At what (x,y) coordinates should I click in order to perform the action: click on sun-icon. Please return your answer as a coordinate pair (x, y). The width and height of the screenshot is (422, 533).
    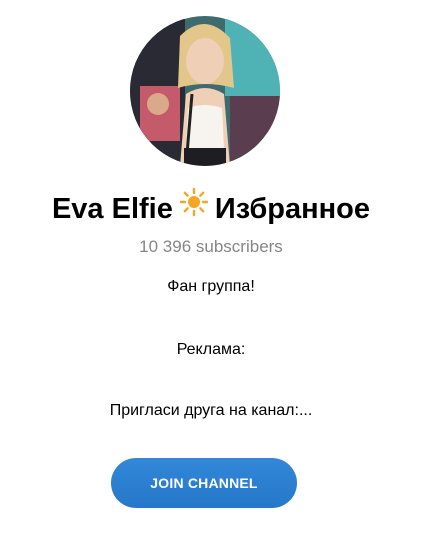
    Looking at the image, I should click on (194, 208).